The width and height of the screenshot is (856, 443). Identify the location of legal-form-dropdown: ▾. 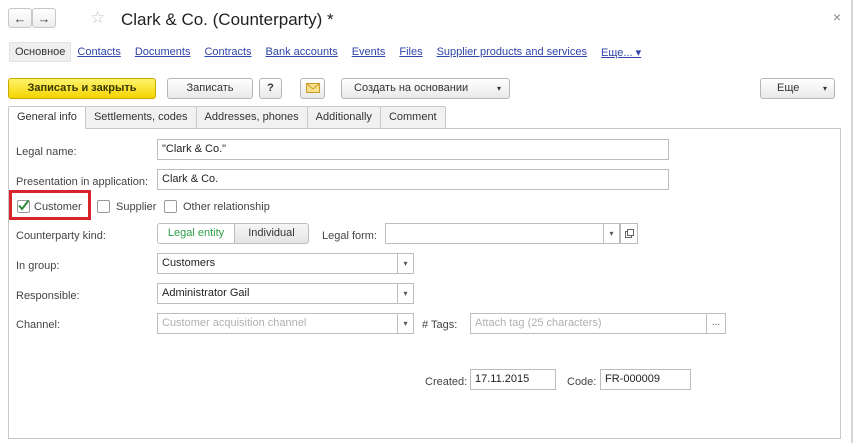
(611, 233).